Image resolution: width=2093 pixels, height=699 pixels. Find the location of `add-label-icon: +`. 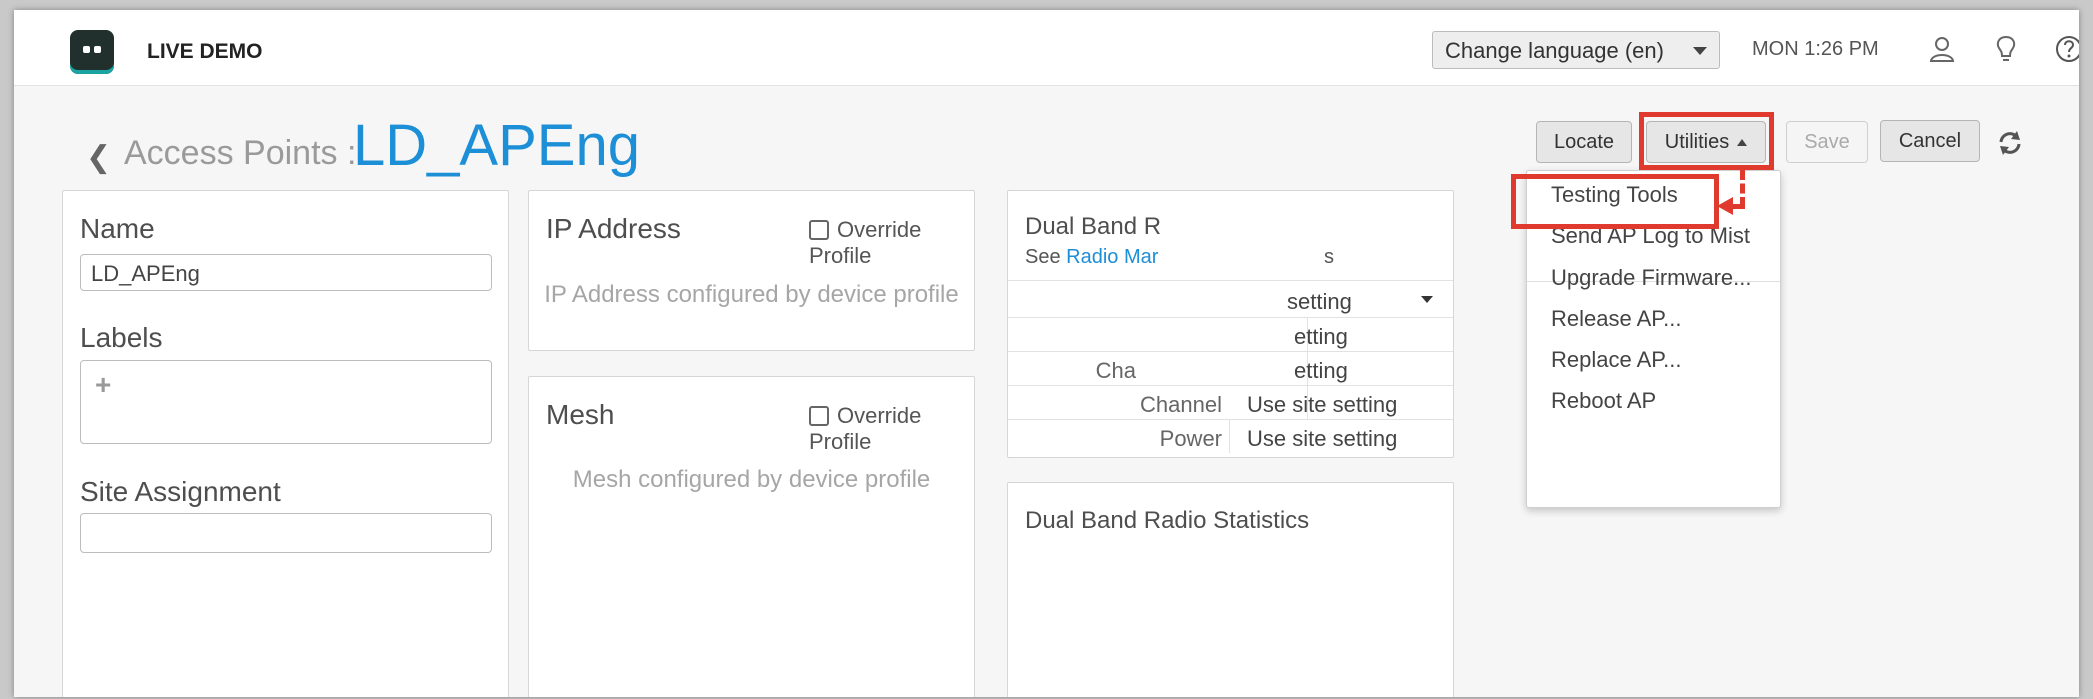

add-label-icon: + is located at coordinates (103, 385).